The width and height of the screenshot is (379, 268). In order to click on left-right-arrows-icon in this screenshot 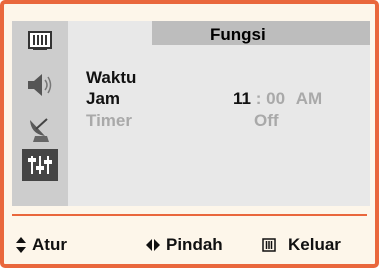, I will do `click(153, 245)`.